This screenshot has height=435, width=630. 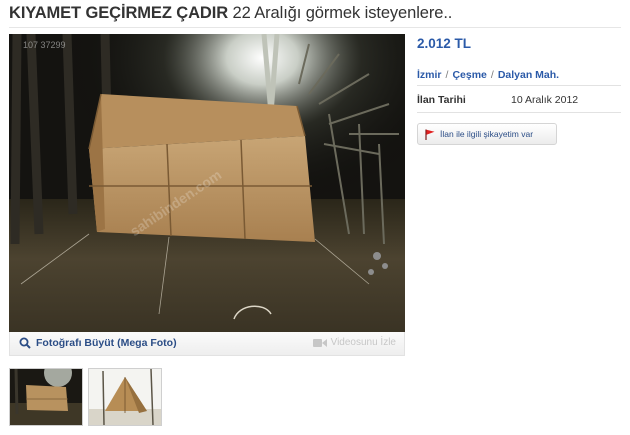 I want to click on location-neighborhood-link: Dalyan Mah., so click(x=528, y=75).